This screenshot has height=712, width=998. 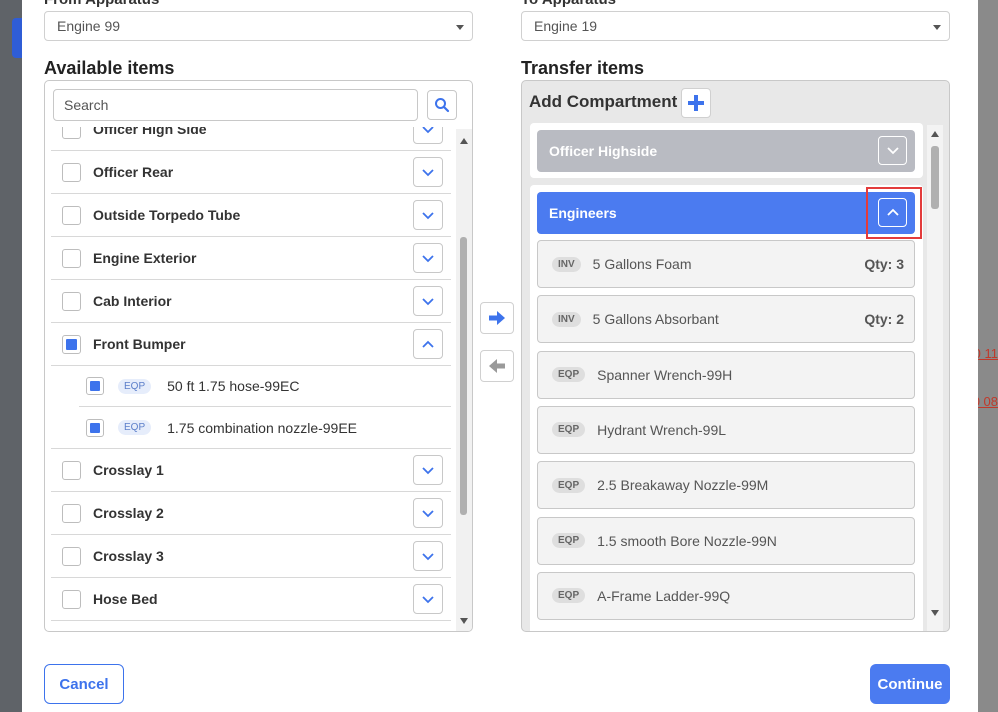 What do you see at coordinates (726, 264) in the screenshot?
I see `transfer-item-row: INV 5 Gallons Foam Qty: 3` at bounding box center [726, 264].